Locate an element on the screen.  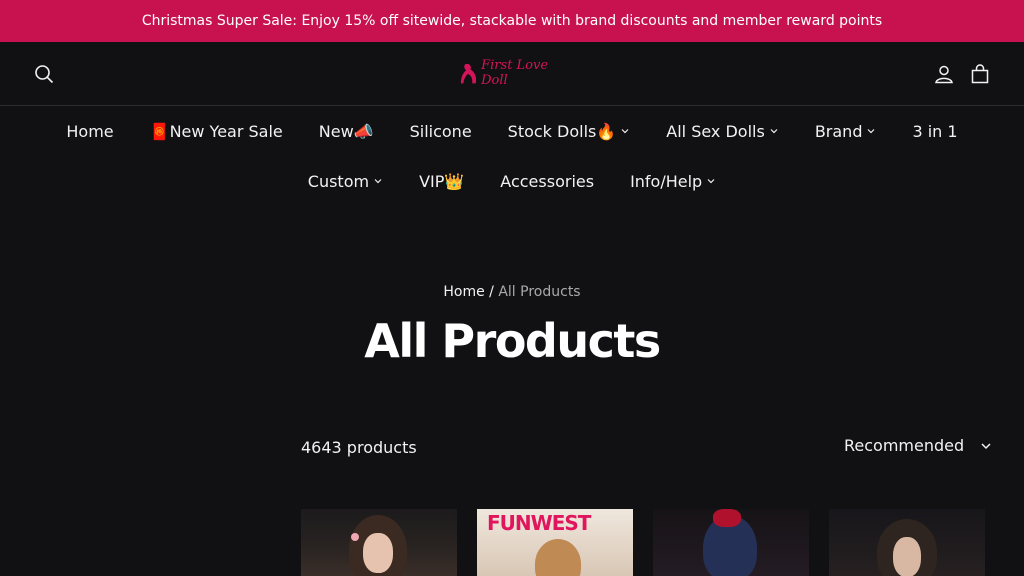
flower-accessory is located at coordinates (355, 537).